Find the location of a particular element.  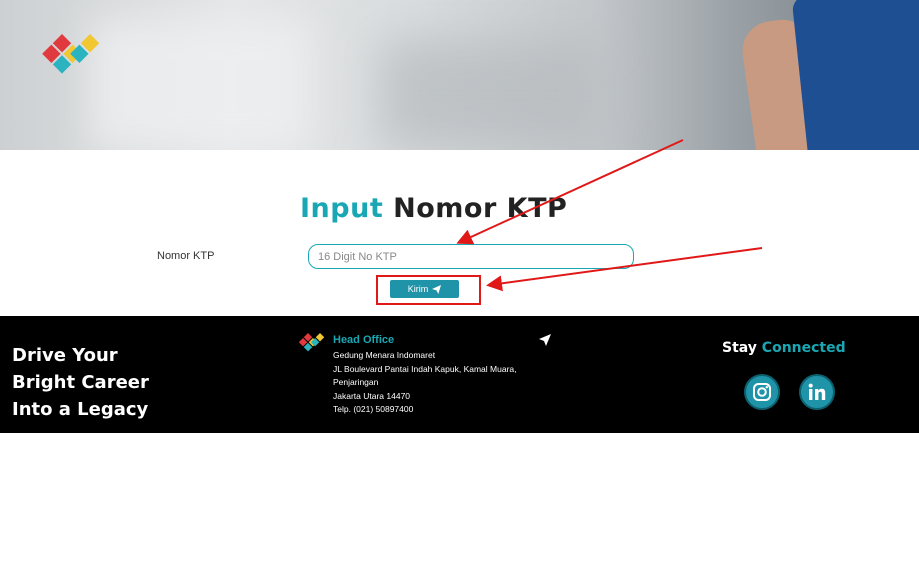

stay-word: Stay is located at coordinates (739, 348).